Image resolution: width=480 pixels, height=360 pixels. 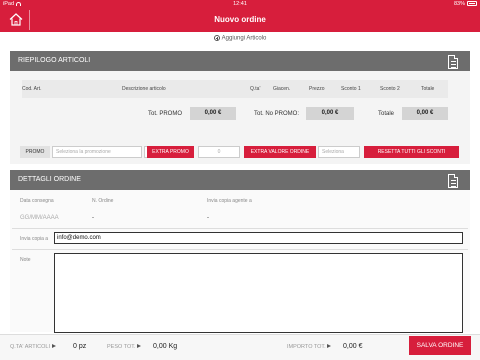 I want to click on promo-label: PROMO, so click(x=35, y=152).